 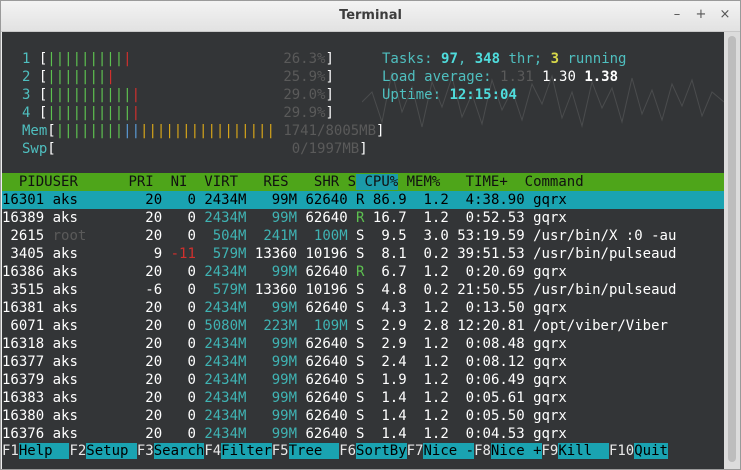 I want to click on footer-setup-button: F2Setup, so click(x=103, y=451).